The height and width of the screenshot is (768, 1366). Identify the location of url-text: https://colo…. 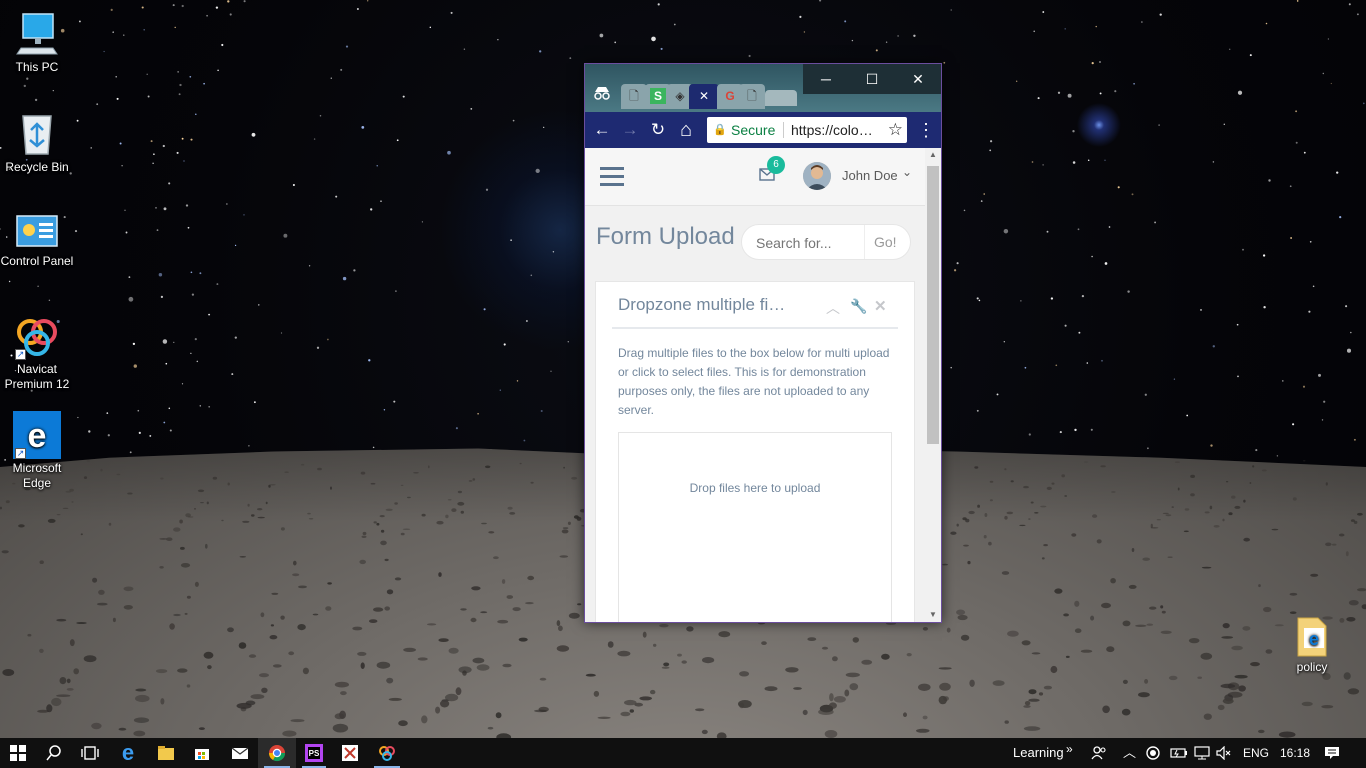
(832, 130).